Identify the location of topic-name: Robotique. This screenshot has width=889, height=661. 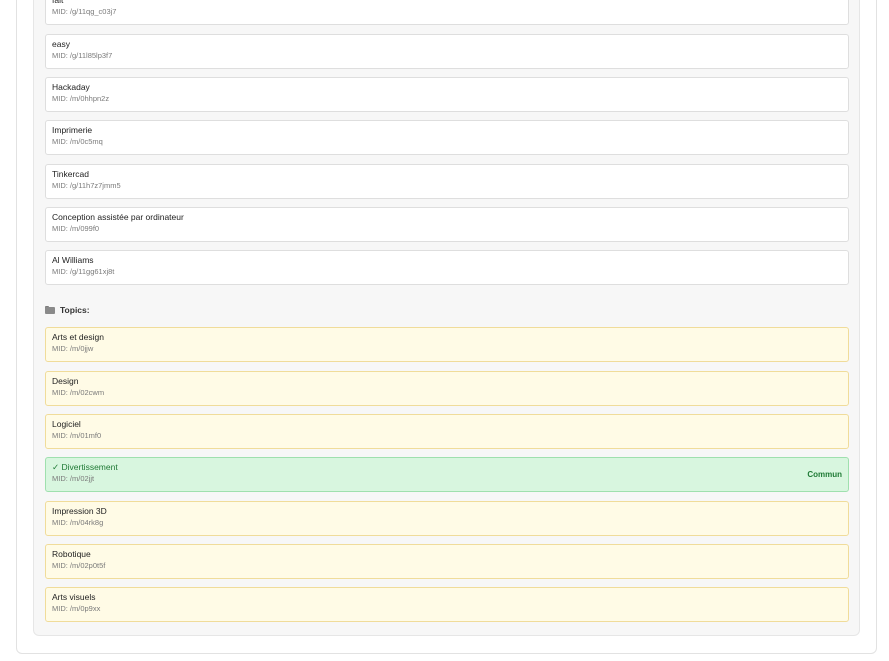
(71, 554).